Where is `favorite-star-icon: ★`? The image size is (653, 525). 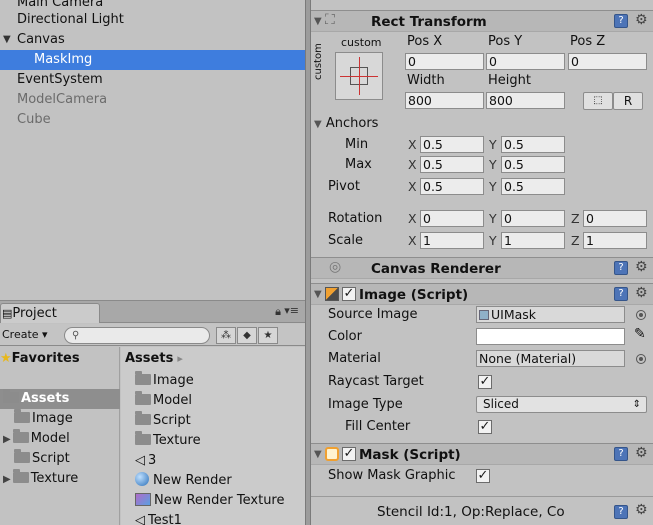
favorite-star-icon: ★ is located at coordinates (268, 335).